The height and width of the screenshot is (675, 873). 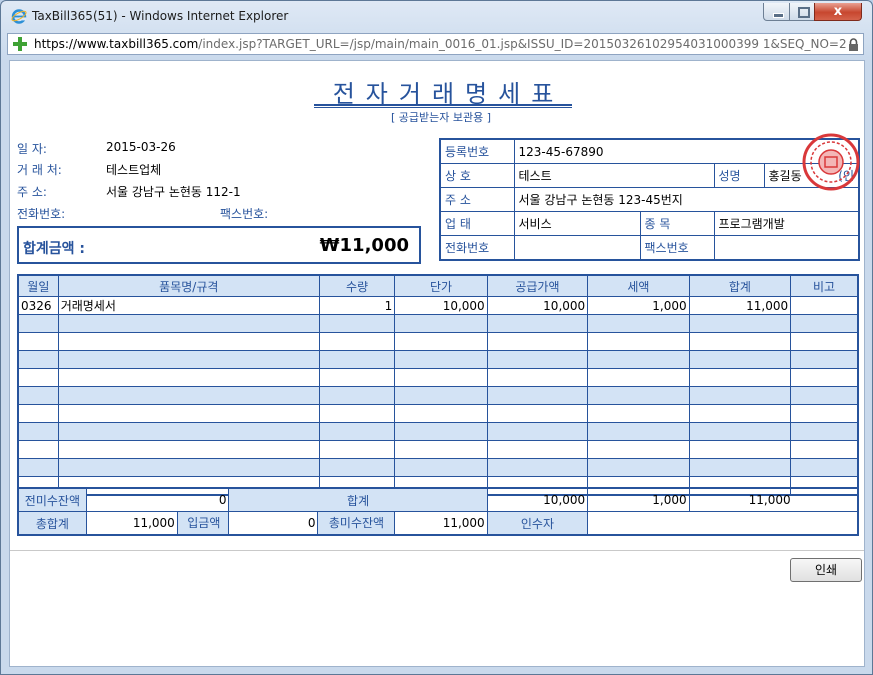 I want to click on close-icon: x, so click(x=838, y=11).